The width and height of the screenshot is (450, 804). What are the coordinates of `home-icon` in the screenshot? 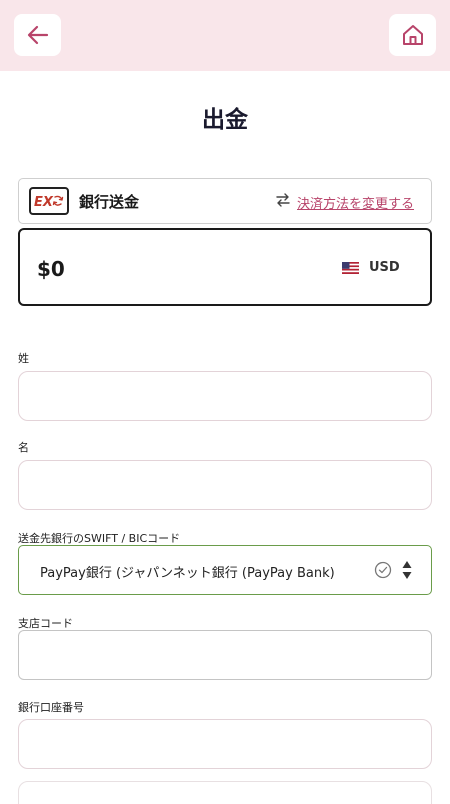 It's located at (412, 35).